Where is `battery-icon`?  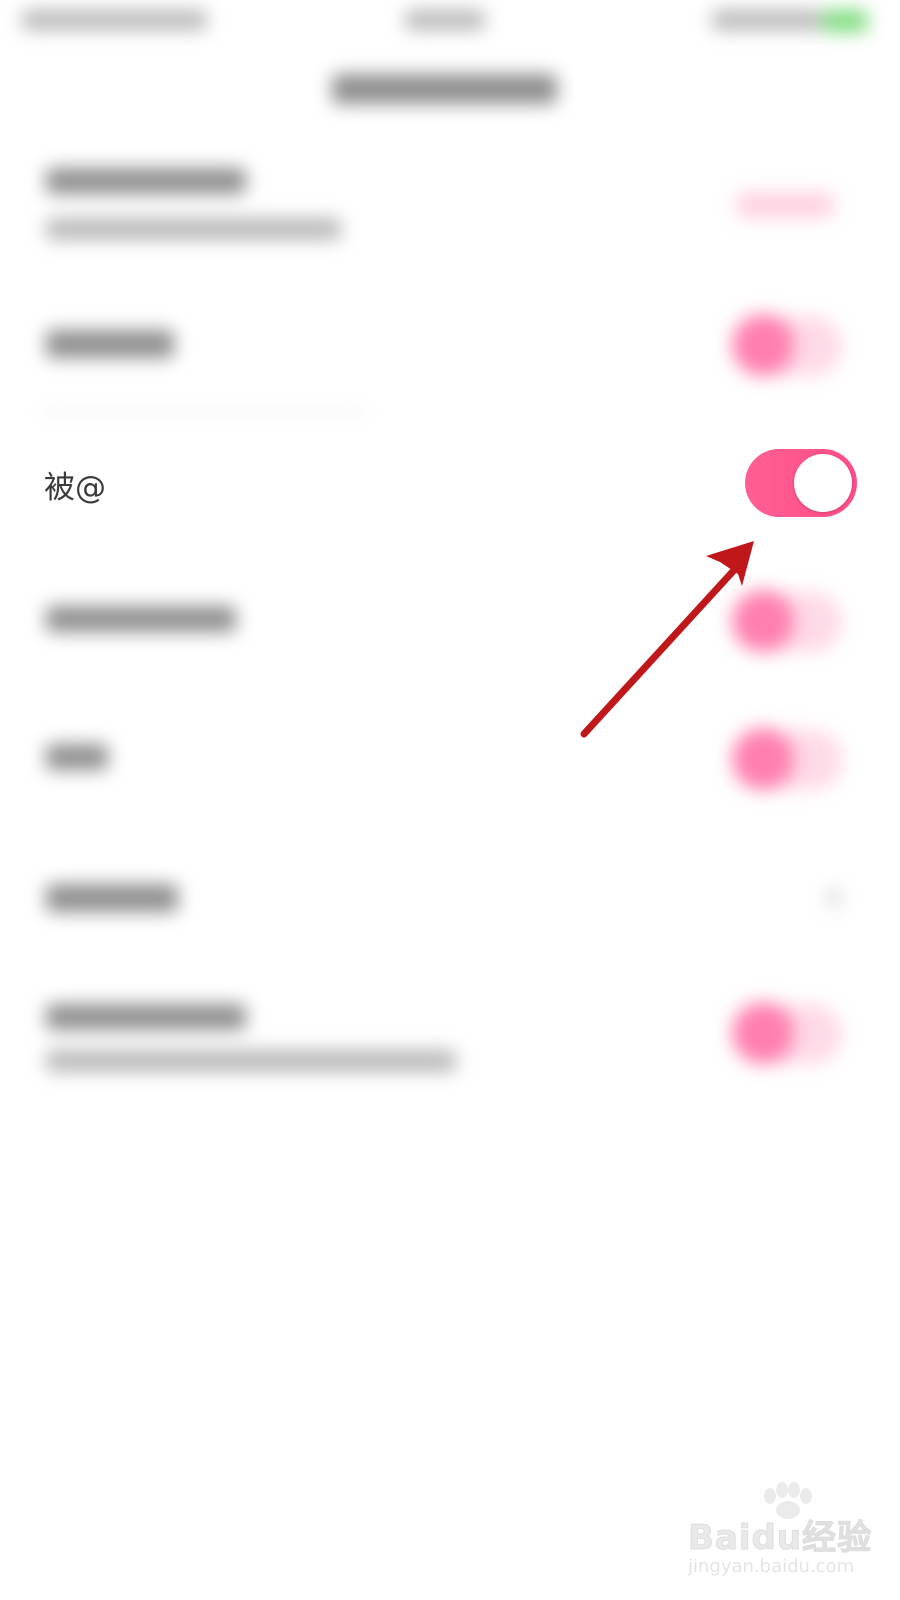 battery-icon is located at coordinates (845, 21).